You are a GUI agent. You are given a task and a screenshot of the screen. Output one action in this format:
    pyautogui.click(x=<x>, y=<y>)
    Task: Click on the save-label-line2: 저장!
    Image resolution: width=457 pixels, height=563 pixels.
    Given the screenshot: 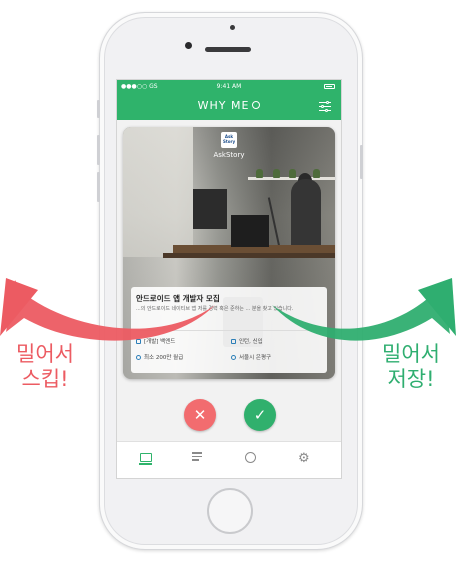 What is the action you would take?
    pyautogui.click(x=411, y=379)
    